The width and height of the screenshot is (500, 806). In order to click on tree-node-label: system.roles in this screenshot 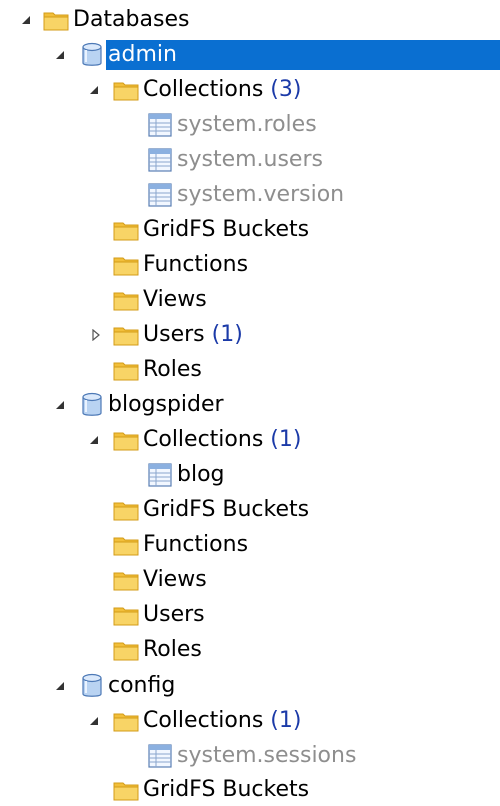, I will do `click(247, 124)`.